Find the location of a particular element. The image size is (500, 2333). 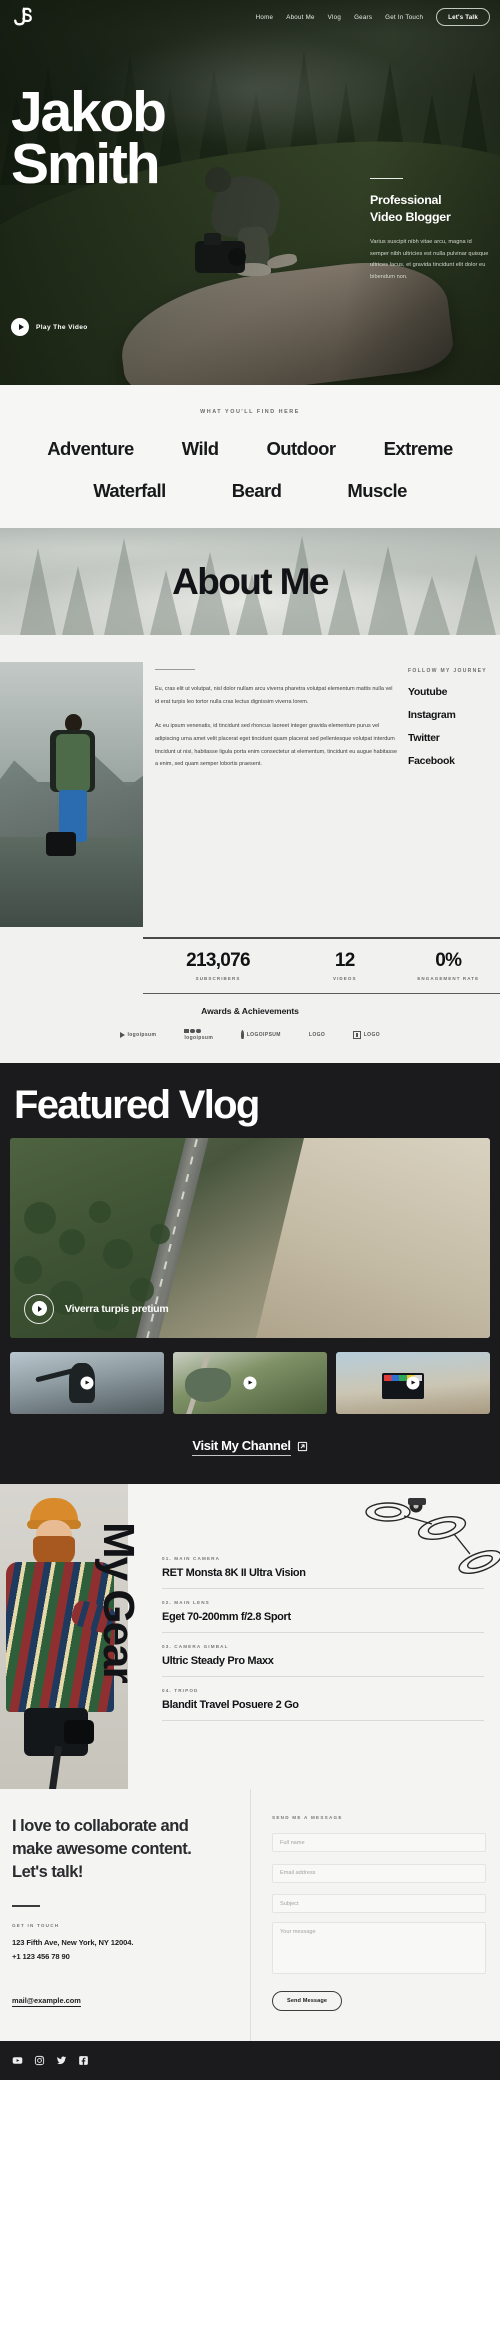

category-wild: Wild is located at coordinates (200, 449).